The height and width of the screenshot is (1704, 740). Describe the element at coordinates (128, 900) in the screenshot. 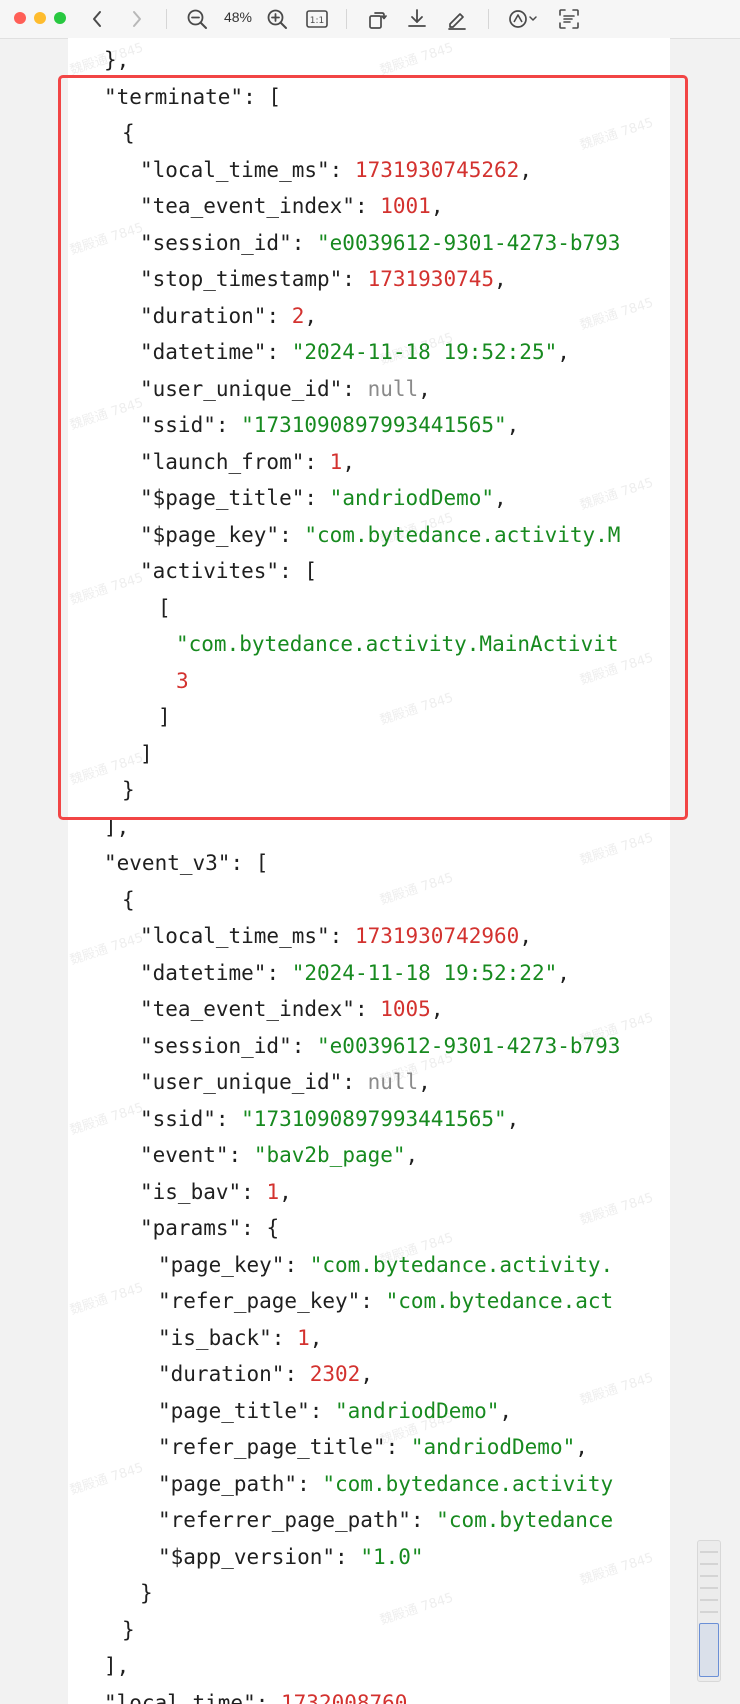

I see `code-line: {` at that location.